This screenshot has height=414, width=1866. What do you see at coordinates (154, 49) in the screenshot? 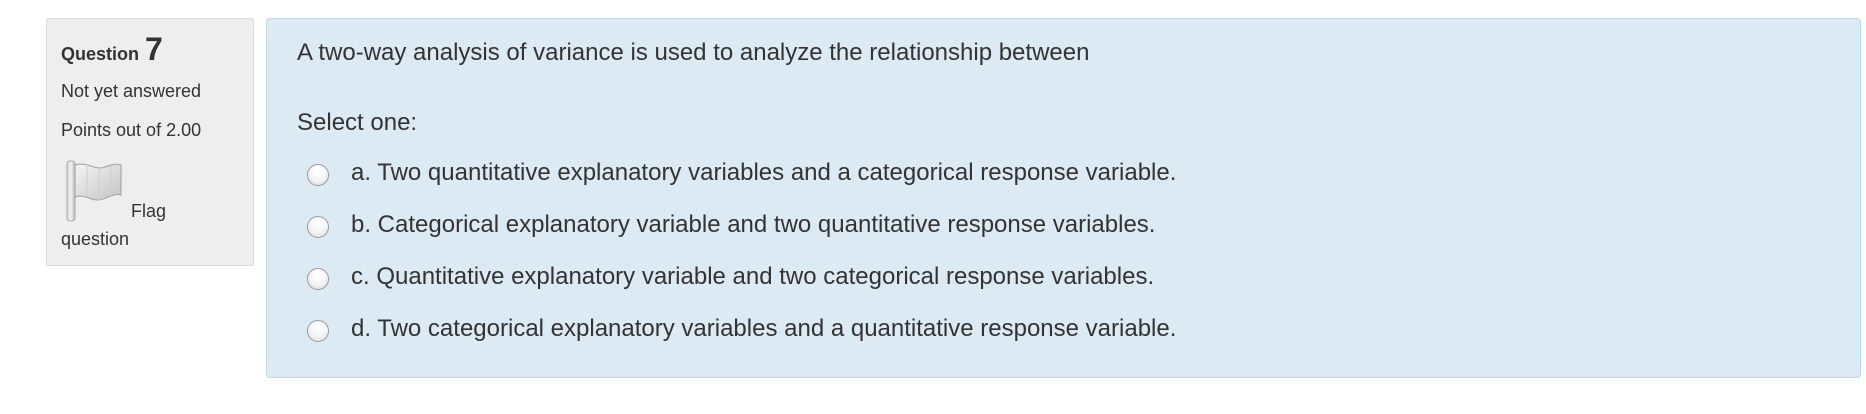
I see `question-number: 7` at bounding box center [154, 49].